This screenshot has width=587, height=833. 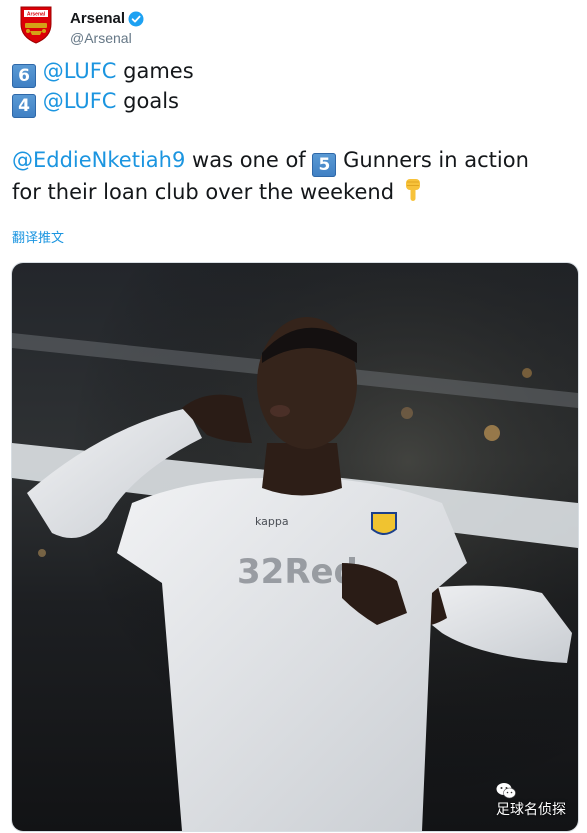 What do you see at coordinates (38, 236) in the screenshot?
I see `translate-tweet-link: 翻译推文` at bounding box center [38, 236].